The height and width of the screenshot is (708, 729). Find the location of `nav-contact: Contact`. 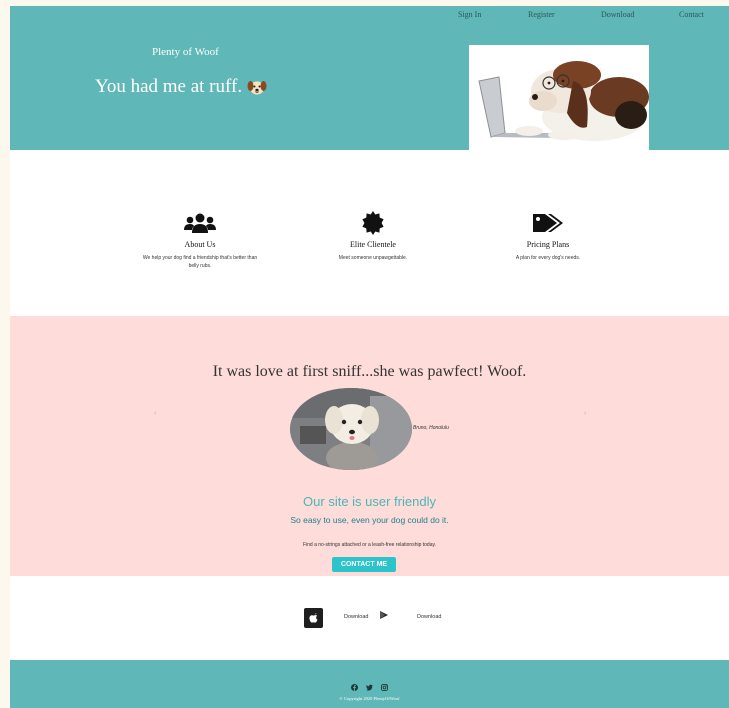

nav-contact: Contact is located at coordinates (691, 14).